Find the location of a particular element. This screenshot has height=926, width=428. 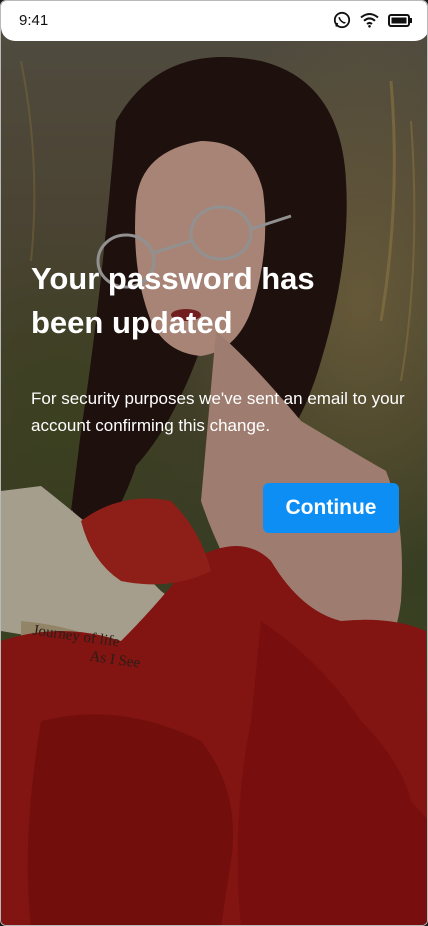

status-icons is located at coordinates (373, 20).